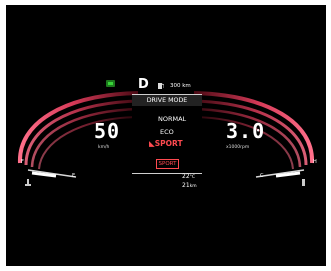  I want to click on fuel-gauge-icon, so click(303, 182).